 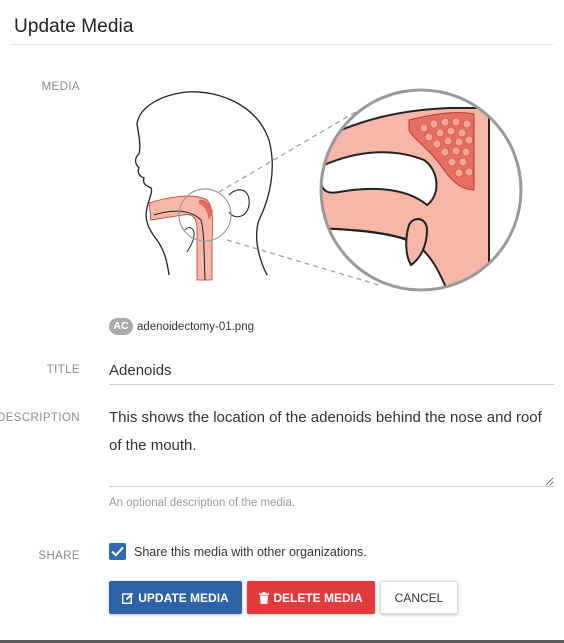 I want to click on checkmark-icon, so click(x=117, y=551).